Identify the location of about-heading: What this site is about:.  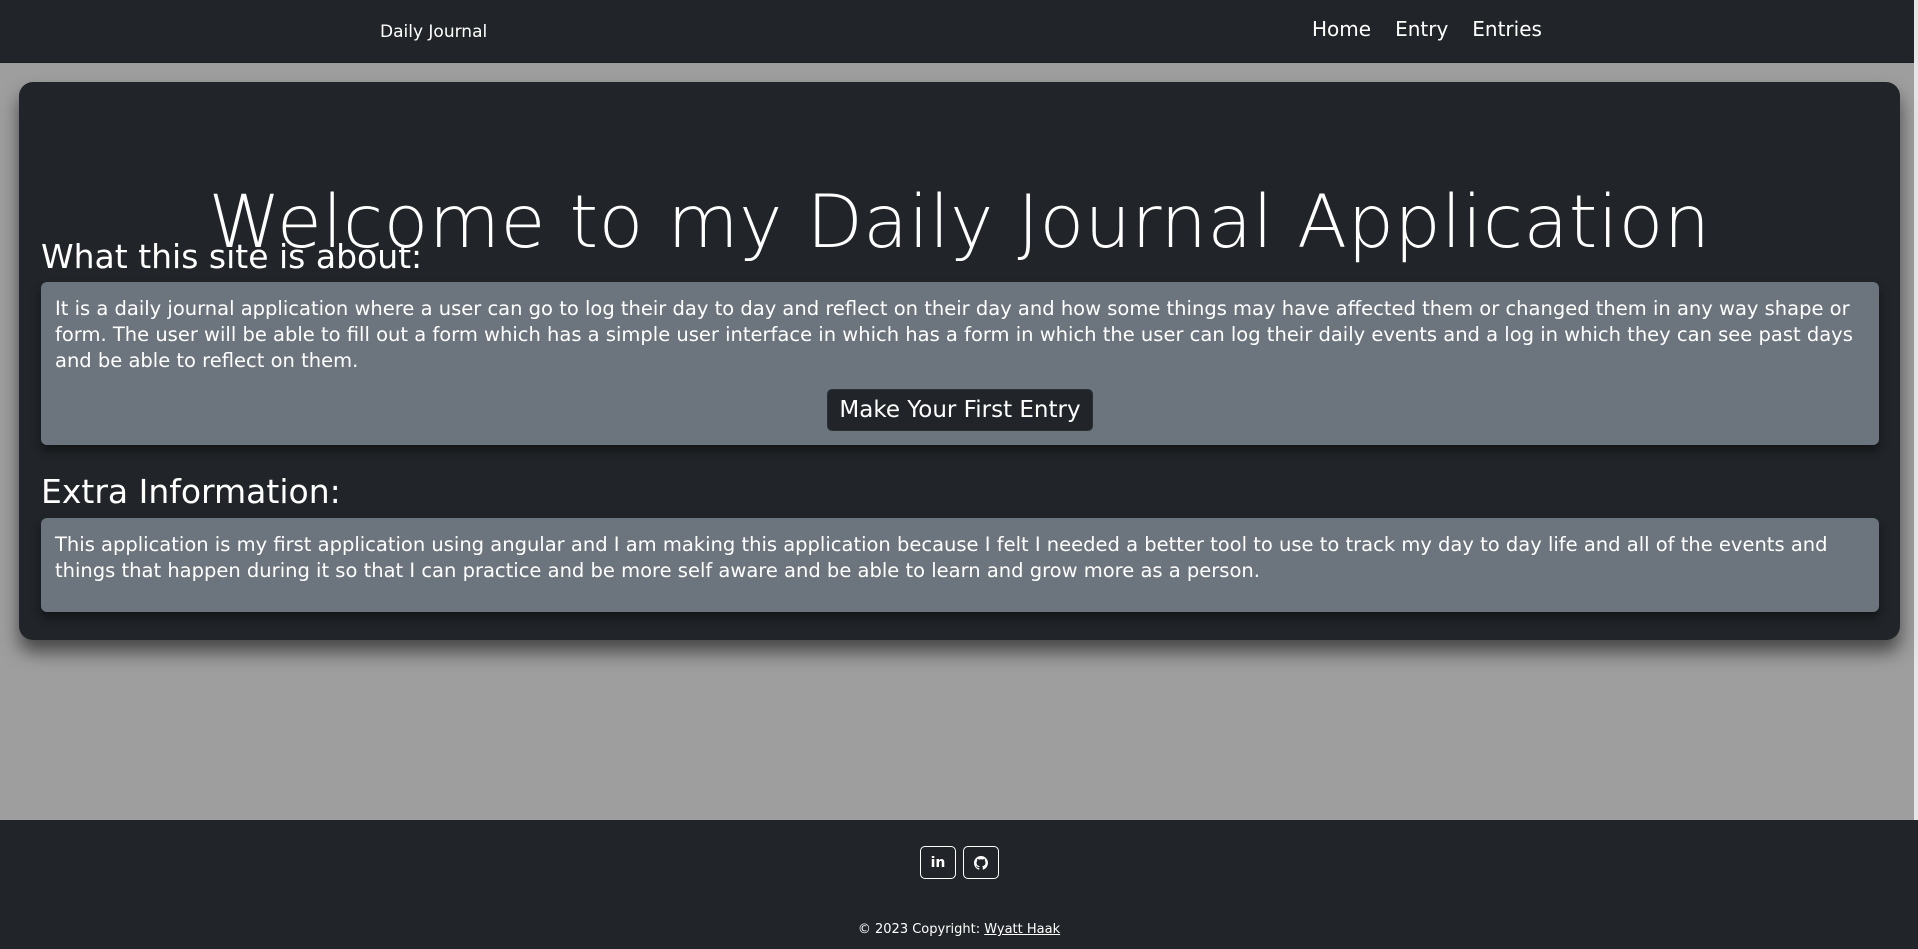
(232, 256).